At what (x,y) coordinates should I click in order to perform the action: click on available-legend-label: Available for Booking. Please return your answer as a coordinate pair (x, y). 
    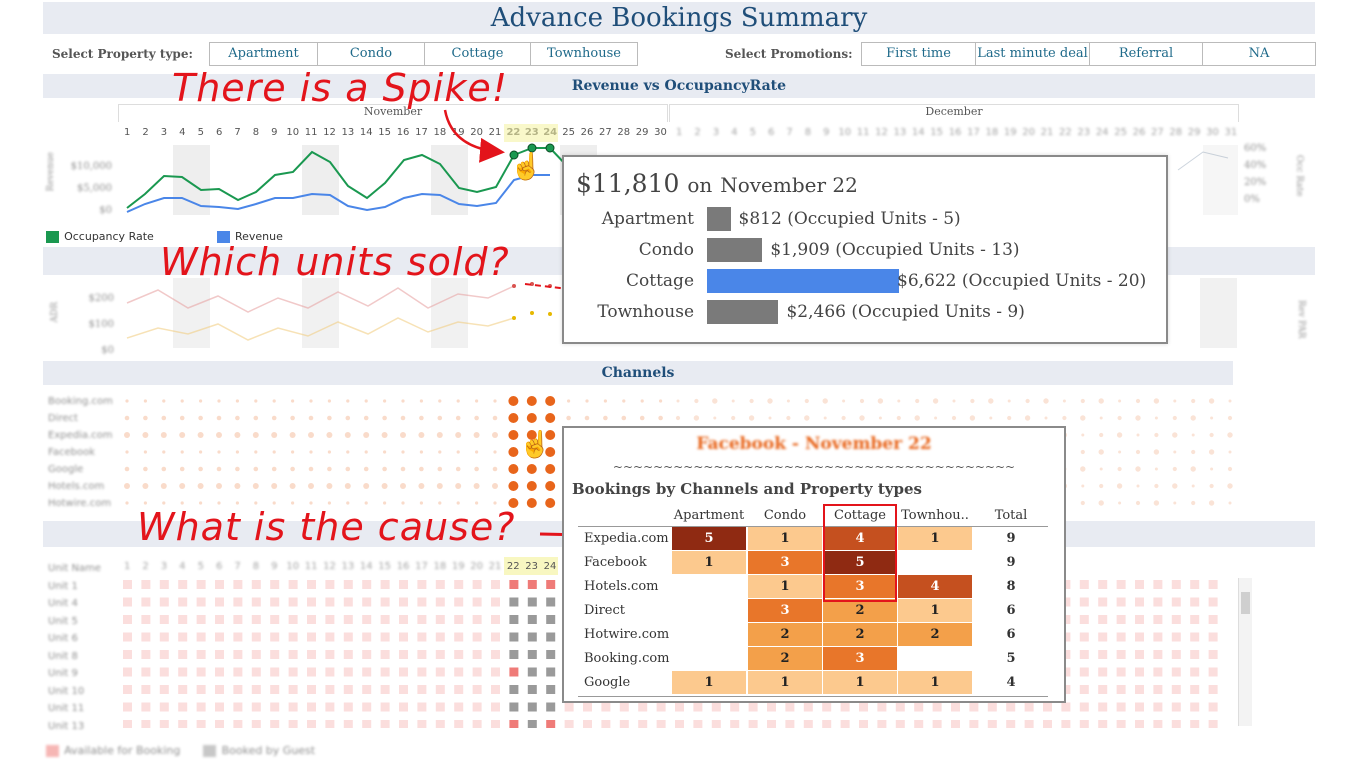
    Looking at the image, I should click on (122, 750).